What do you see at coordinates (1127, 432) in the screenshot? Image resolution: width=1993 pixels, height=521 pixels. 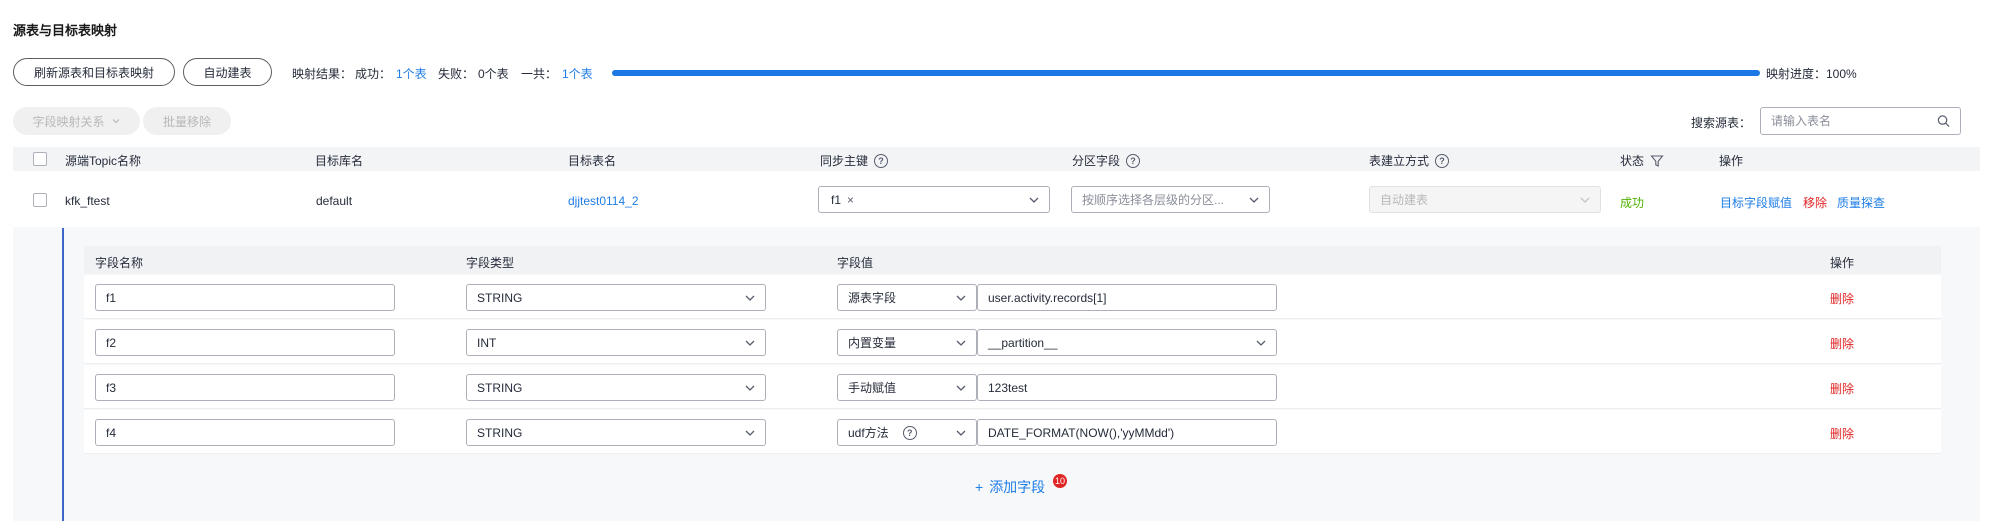 I see `field-value-input: DATE_FORMAT(NOW(),'yyMMdd')` at bounding box center [1127, 432].